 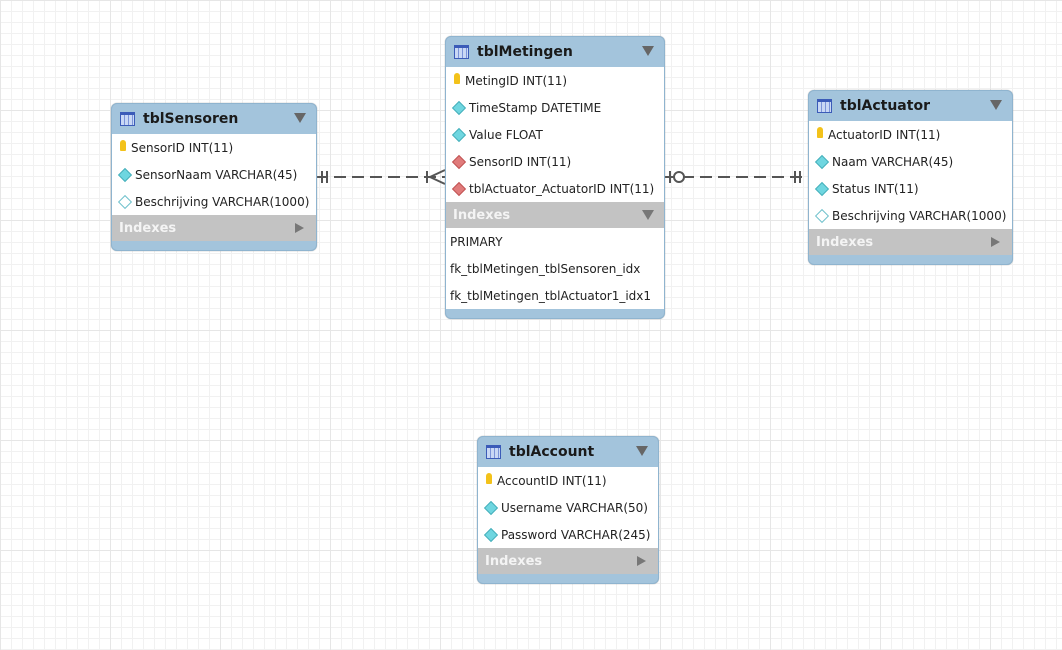 I want to click on column-row: SensorNaam VARCHAR(45), so click(x=214, y=174).